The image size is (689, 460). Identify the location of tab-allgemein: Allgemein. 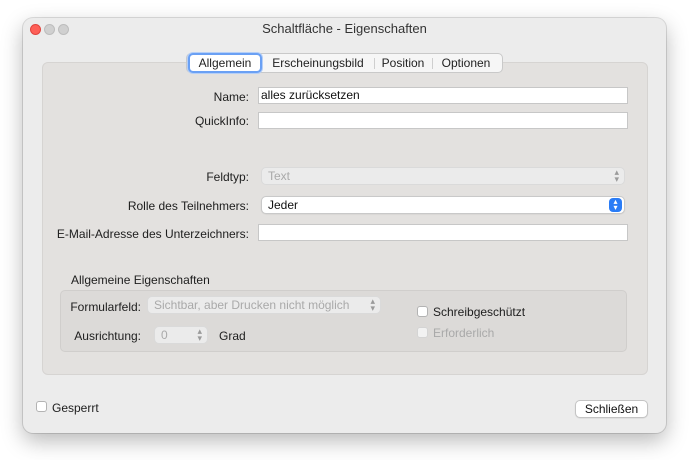
(225, 63).